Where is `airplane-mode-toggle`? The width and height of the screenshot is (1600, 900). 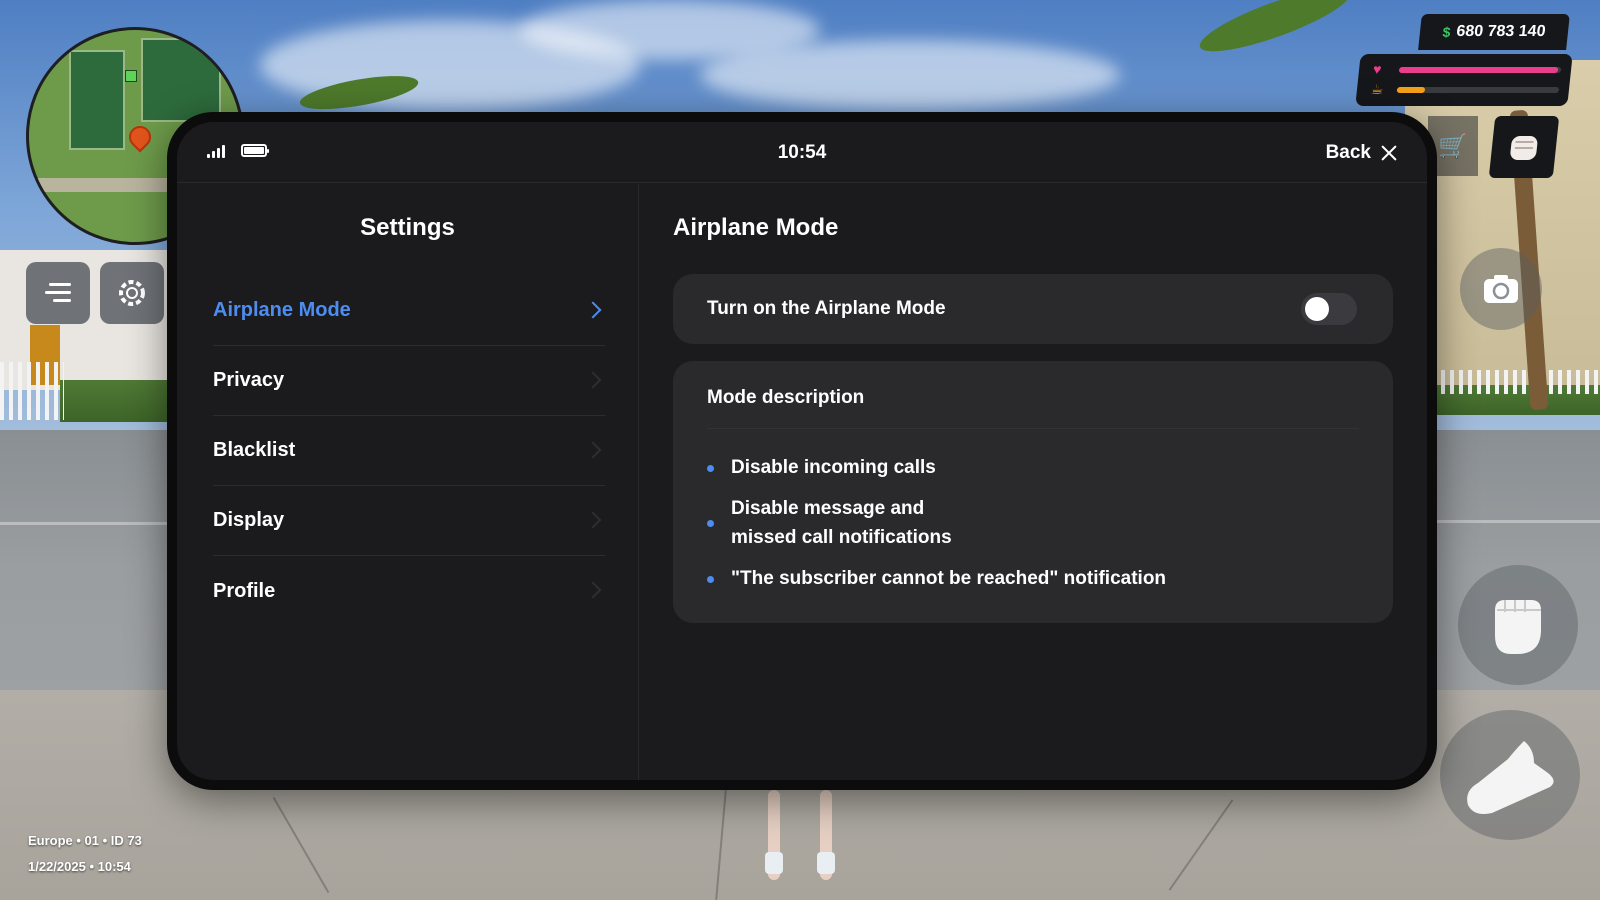 airplane-mode-toggle is located at coordinates (1329, 309).